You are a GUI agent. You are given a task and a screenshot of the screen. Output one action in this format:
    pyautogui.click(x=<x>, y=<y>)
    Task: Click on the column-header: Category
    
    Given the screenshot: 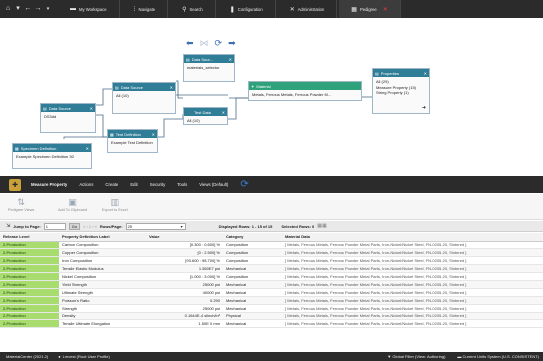 What is the action you would take?
    pyautogui.click(x=252, y=237)
    